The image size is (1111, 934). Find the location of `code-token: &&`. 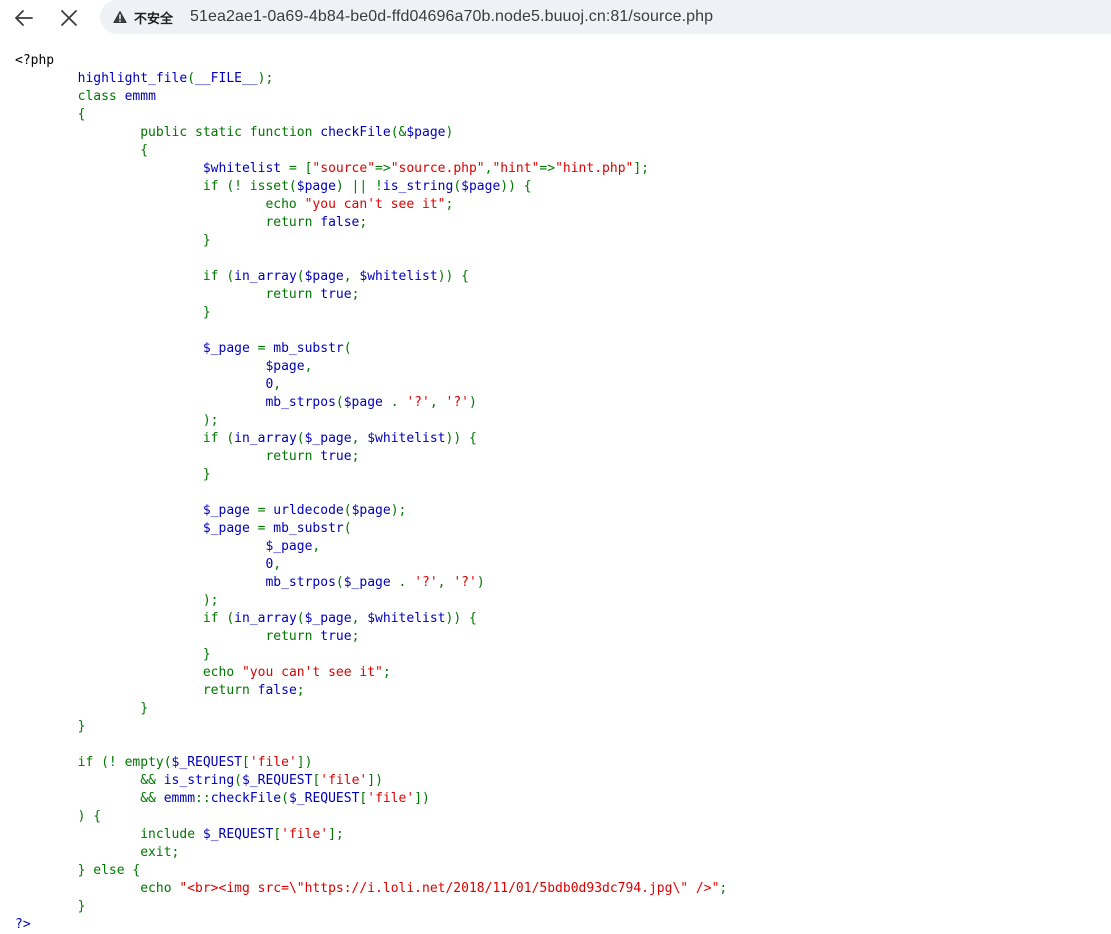

code-token: && is located at coordinates (152, 780).